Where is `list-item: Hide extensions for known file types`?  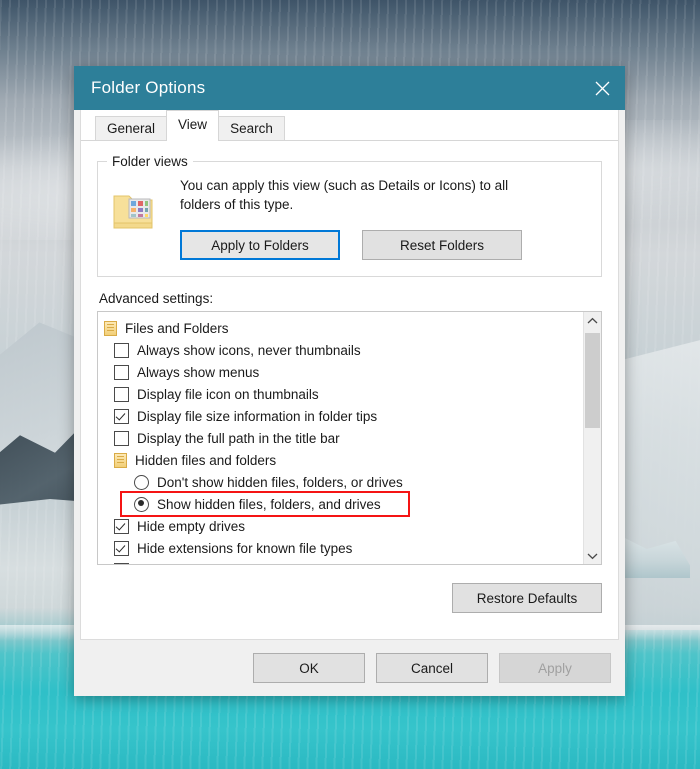 list-item: Hide extensions for known file types is located at coordinates (340, 548).